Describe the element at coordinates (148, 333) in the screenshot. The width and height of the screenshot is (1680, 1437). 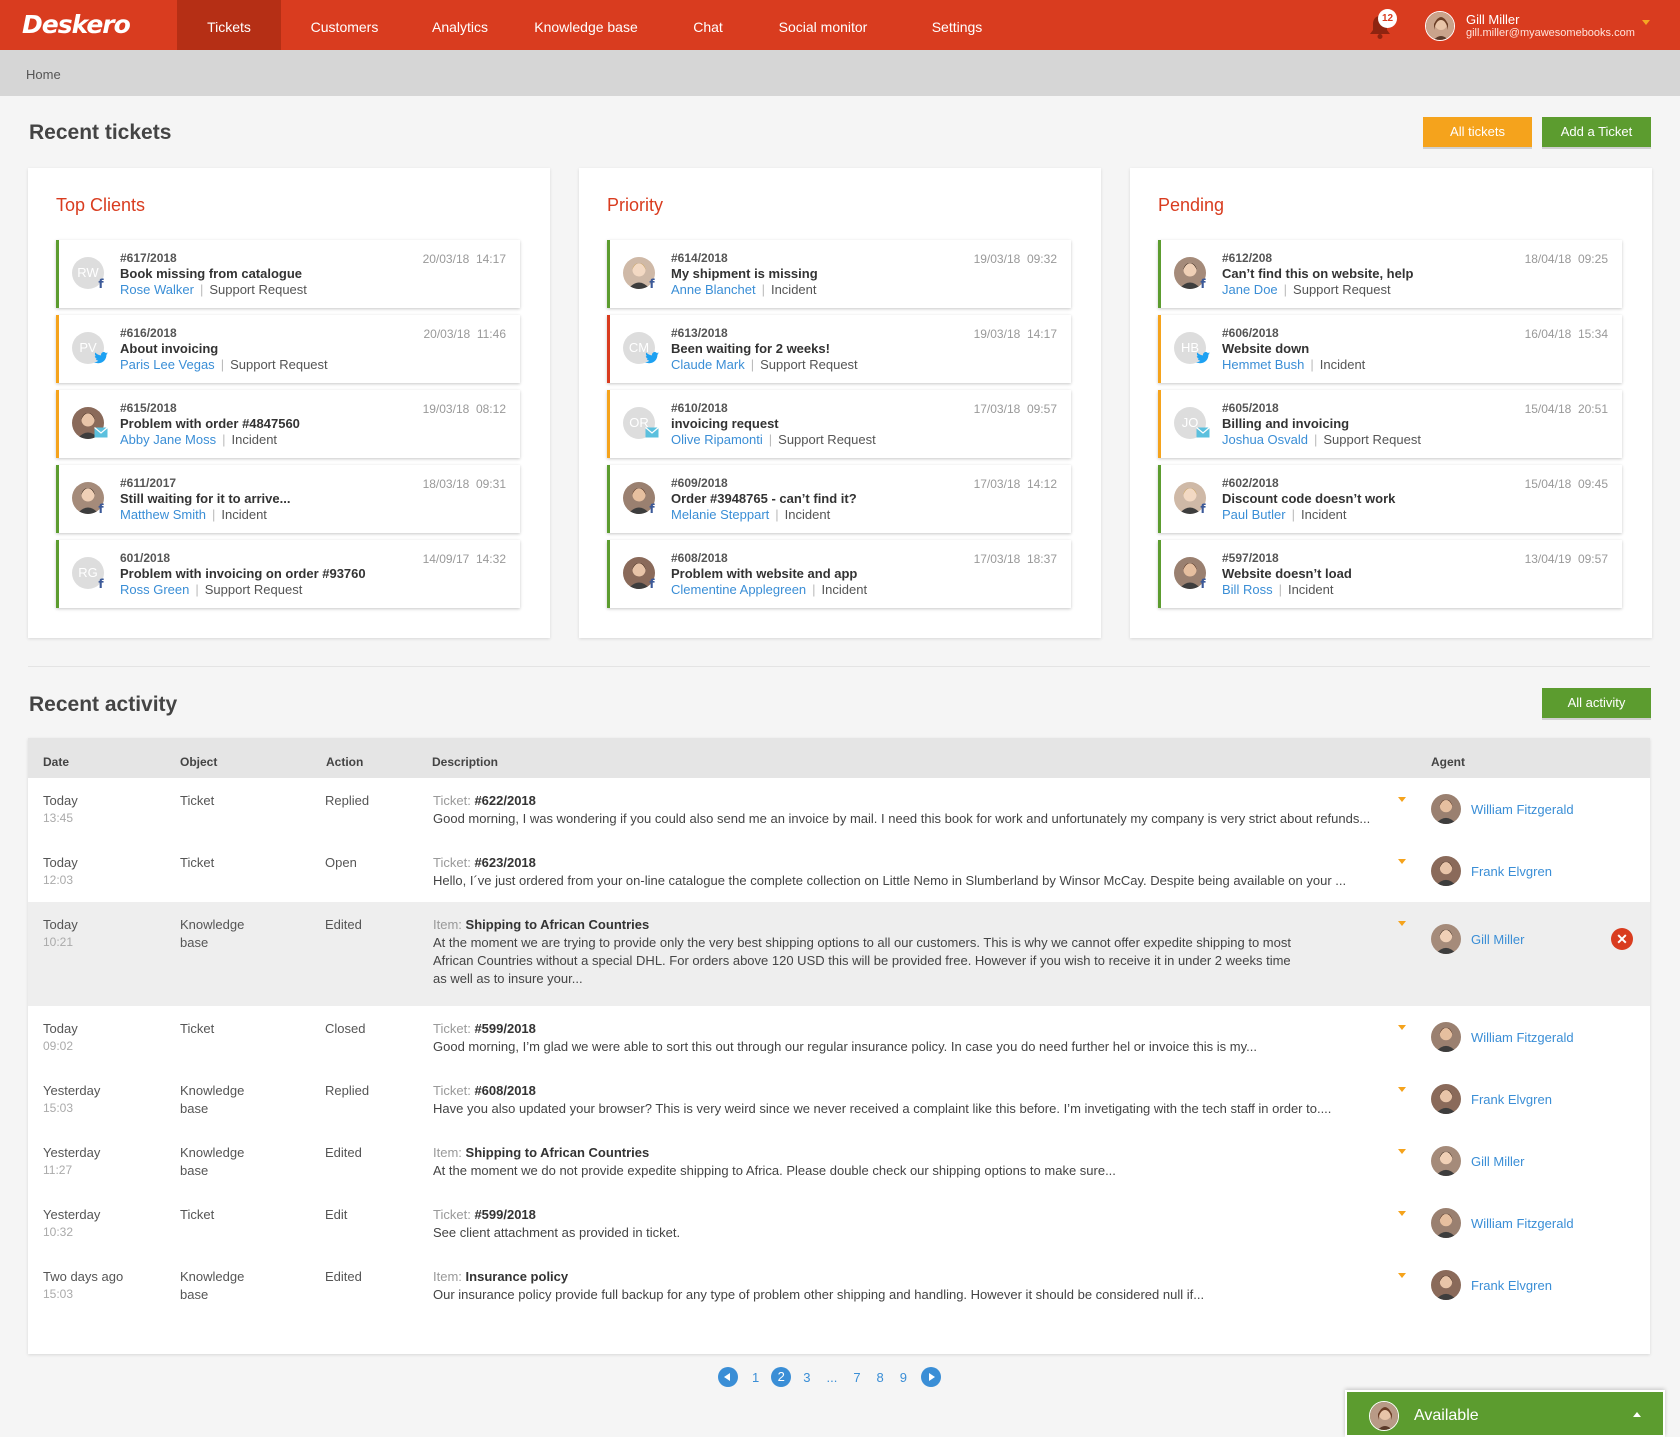
I see `ticket-number: #616/2018` at that location.